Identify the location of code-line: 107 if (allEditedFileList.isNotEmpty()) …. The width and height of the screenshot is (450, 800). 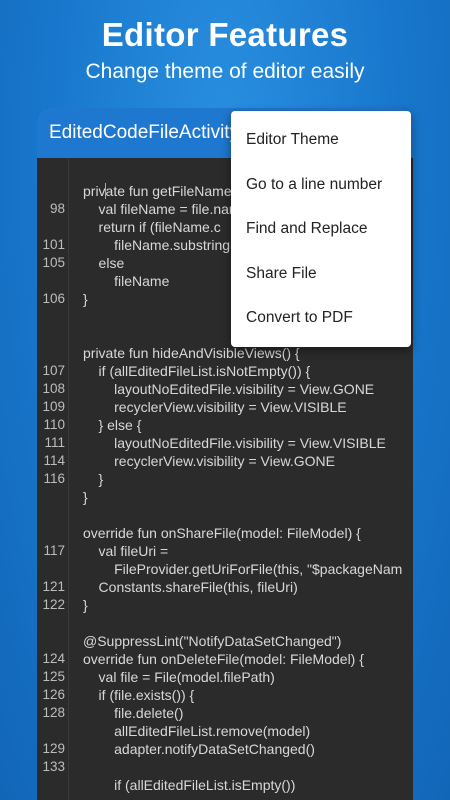
(225, 371).